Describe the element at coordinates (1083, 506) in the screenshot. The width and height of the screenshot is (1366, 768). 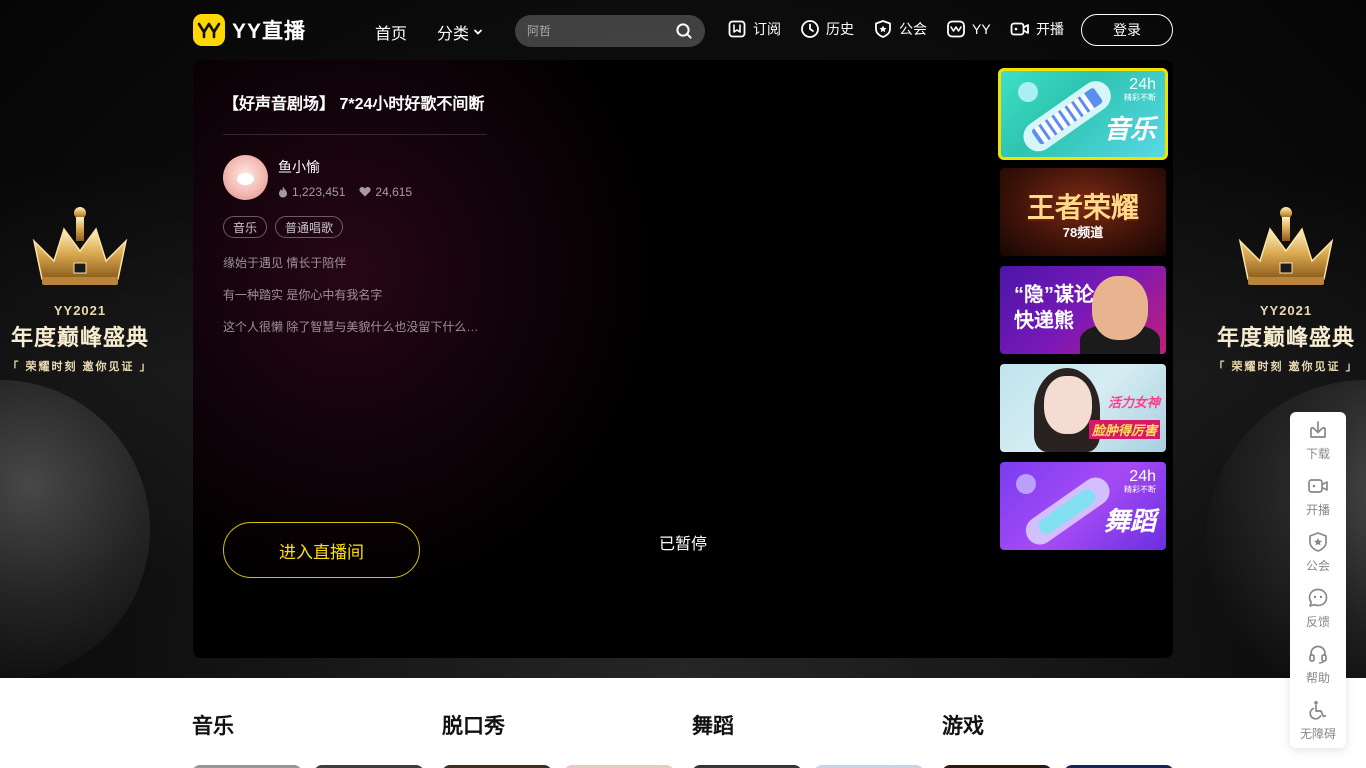
I see `channel-thumb-dance: 24h 精彩不断 舞蹈` at that location.